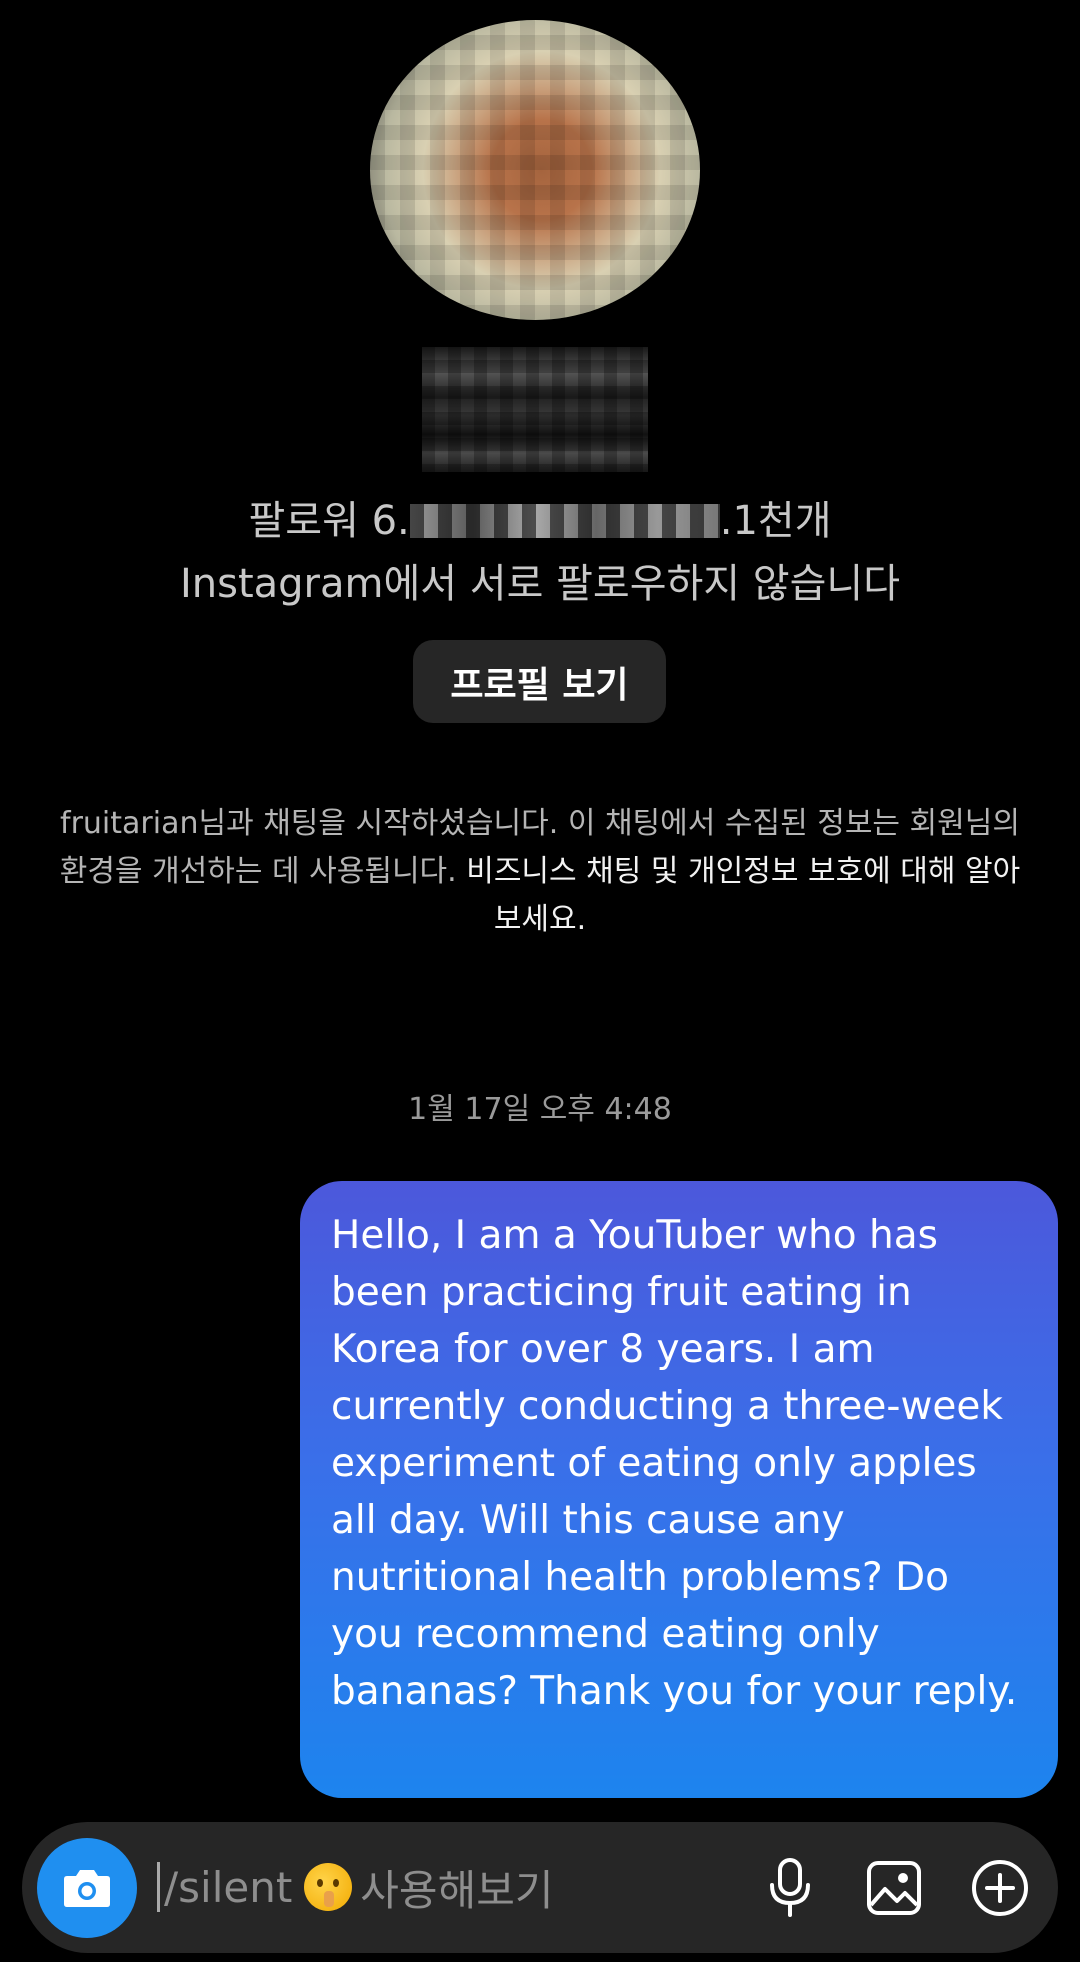  Describe the element at coordinates (228, 1887) in the screenshot. I see `placeholder-command: /silent` at that location.